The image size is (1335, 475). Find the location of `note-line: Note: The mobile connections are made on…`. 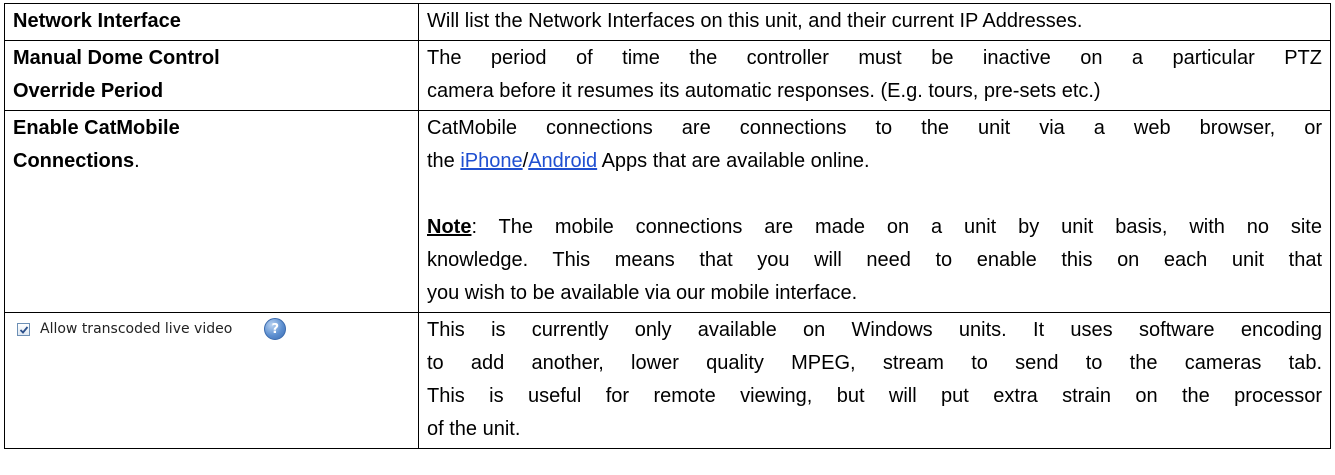

note-line: Note: The mobile connections are made on… is located at coordinates (874, 227).